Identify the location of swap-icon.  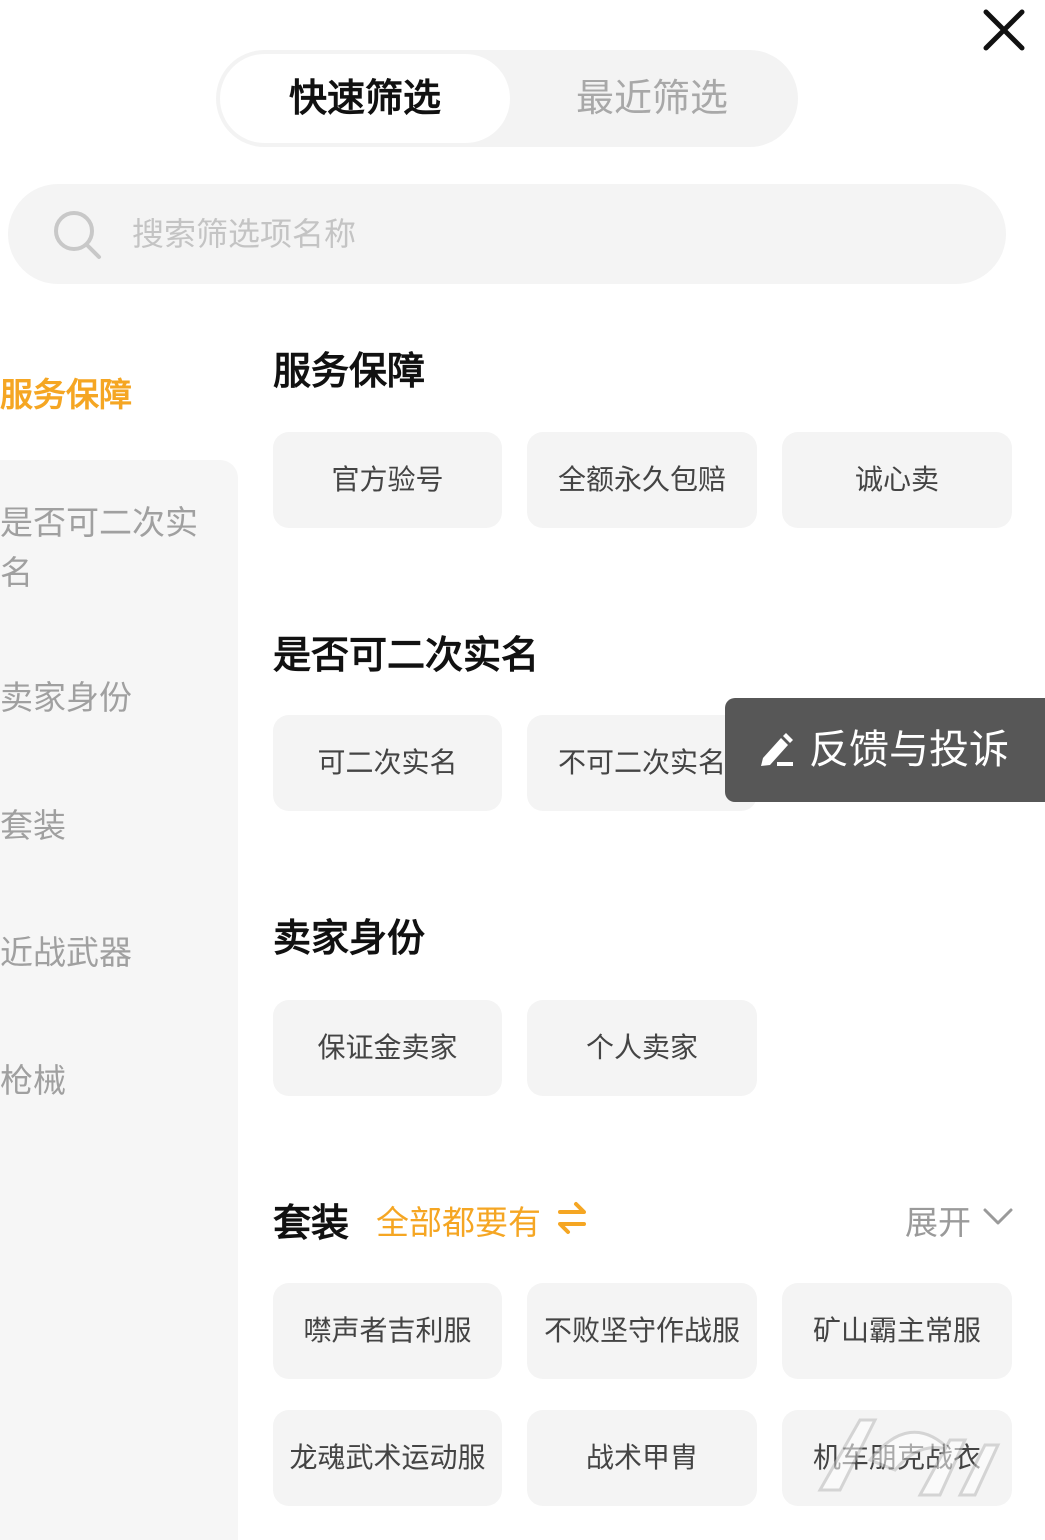
(572, 1218).